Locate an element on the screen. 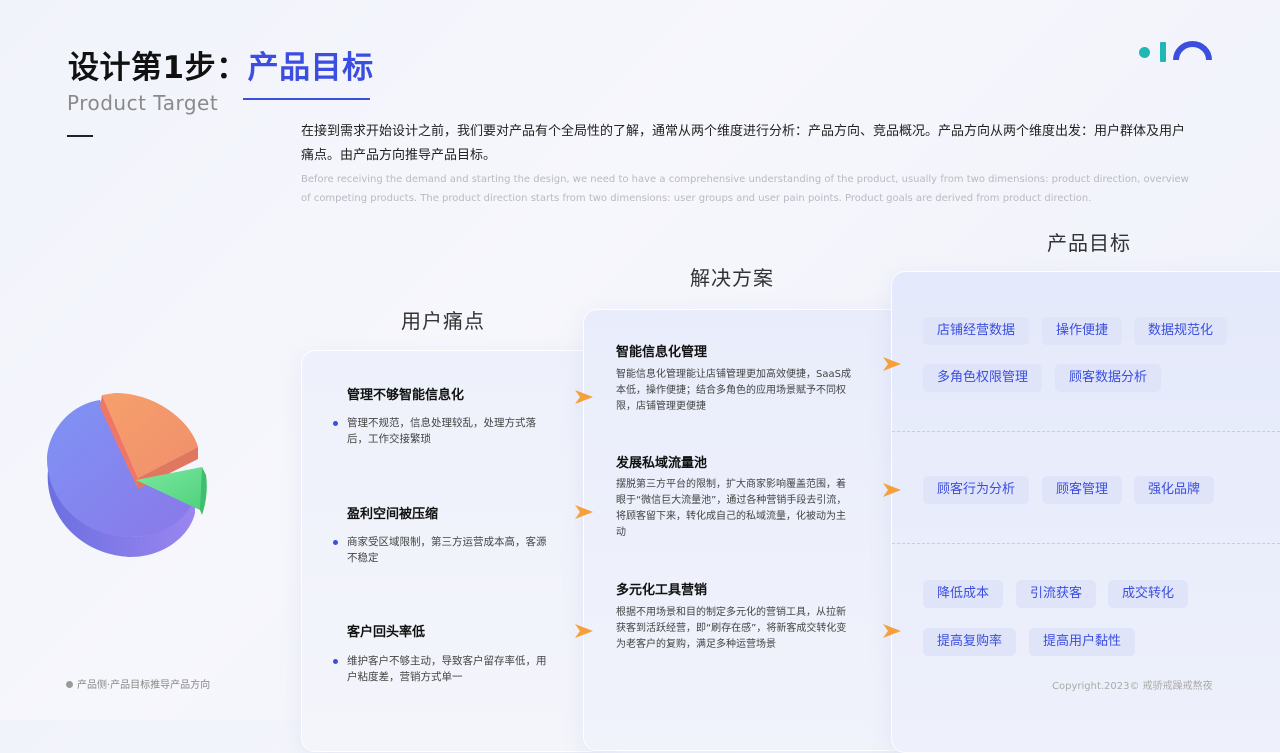  goal-tag: 提高复购率 is located at coordinates (970, 642).